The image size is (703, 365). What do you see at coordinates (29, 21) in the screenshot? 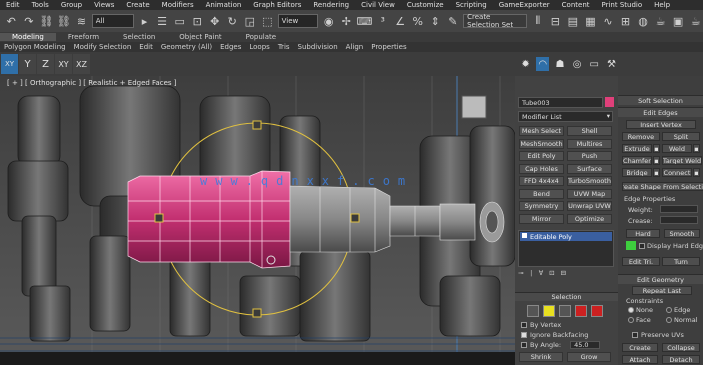
I see `redo-icon: ↷` at bounding box center [29, 21].